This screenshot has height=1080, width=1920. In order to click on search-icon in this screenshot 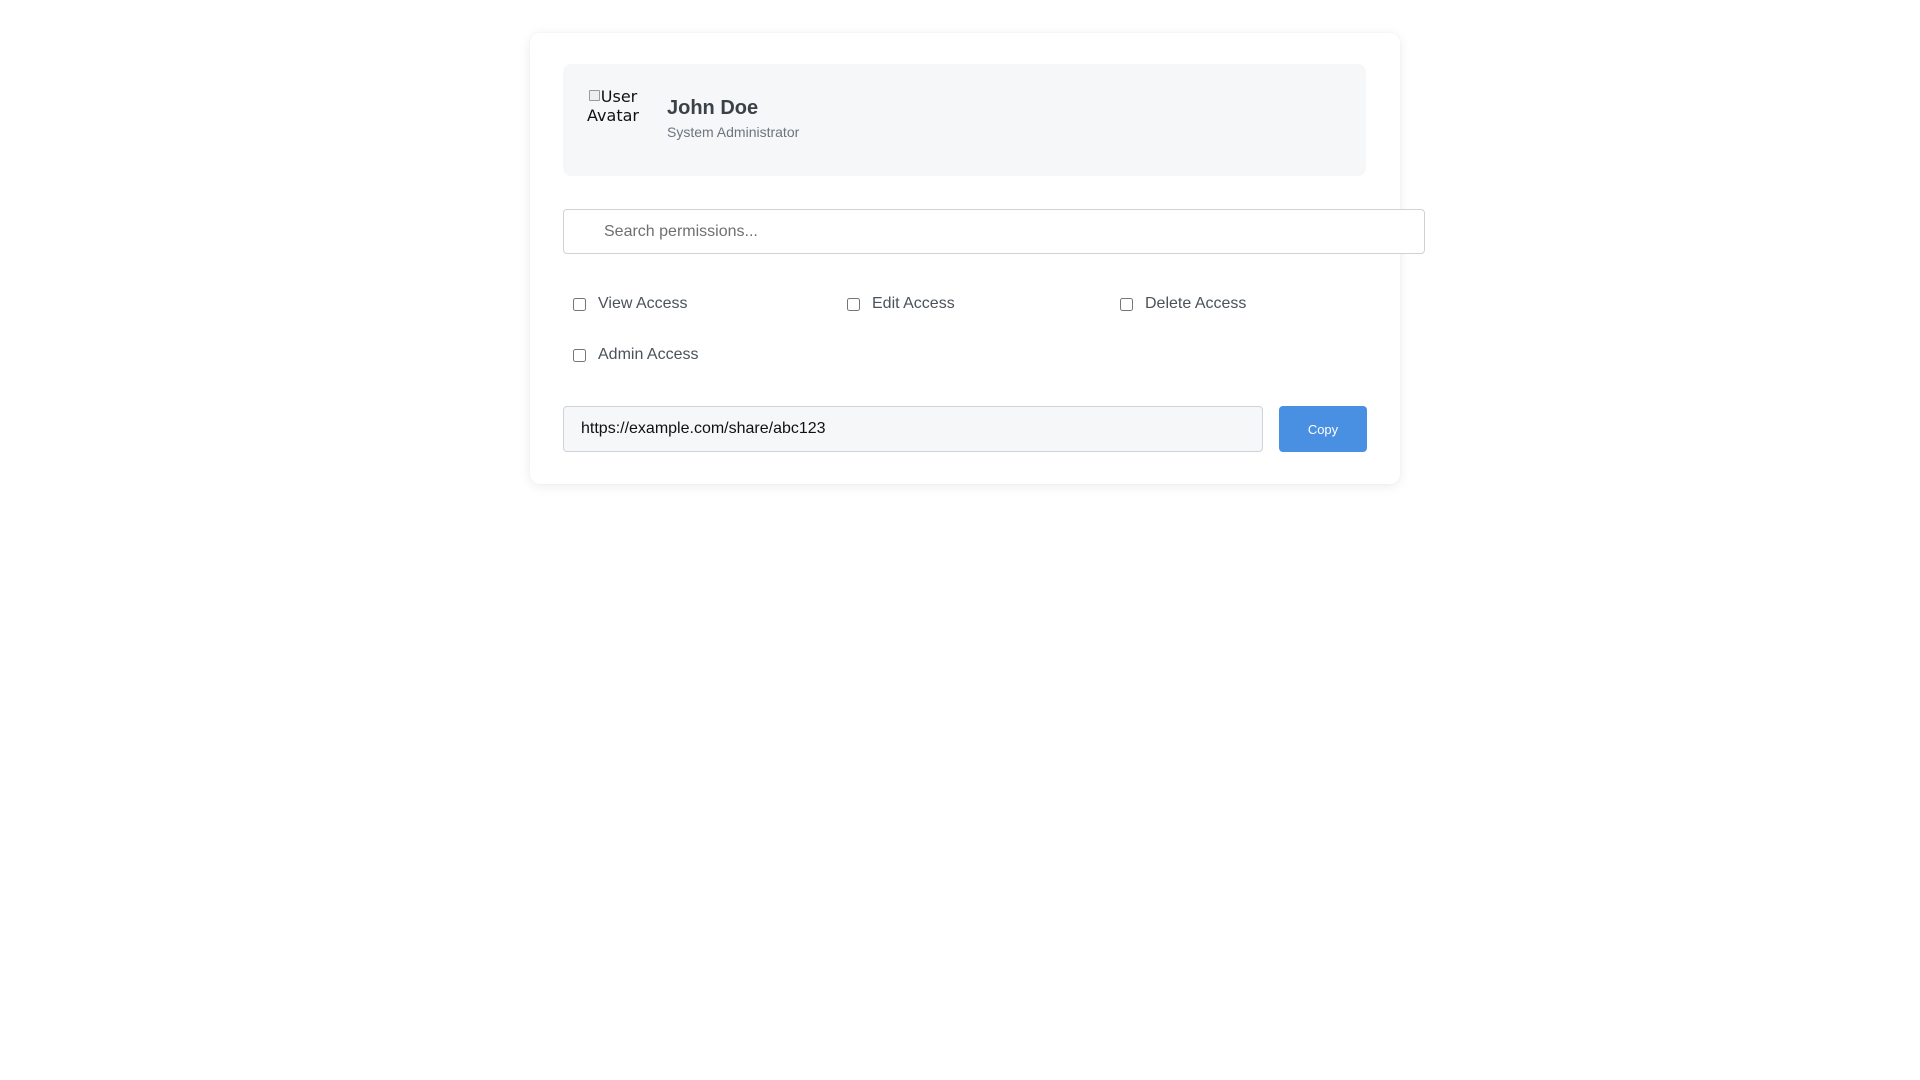, I will do `click(584, 231)`.